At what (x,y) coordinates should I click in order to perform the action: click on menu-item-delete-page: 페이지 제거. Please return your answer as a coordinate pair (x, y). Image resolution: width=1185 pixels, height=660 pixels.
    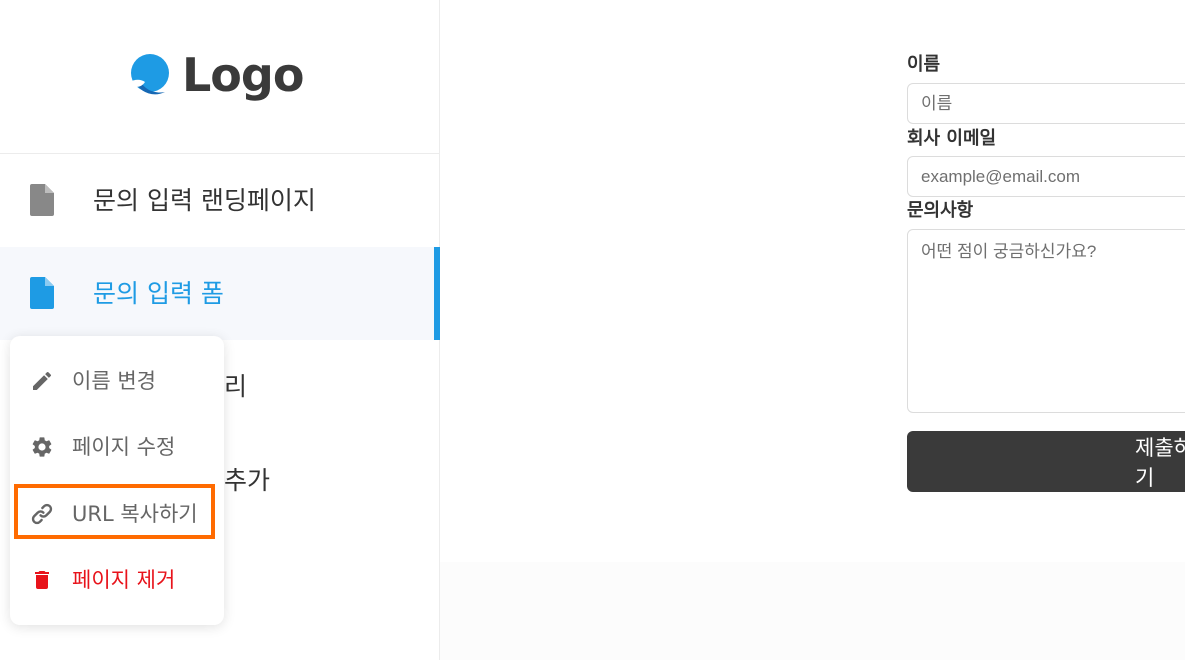
    Looking at the image, I should click on (117, 580).